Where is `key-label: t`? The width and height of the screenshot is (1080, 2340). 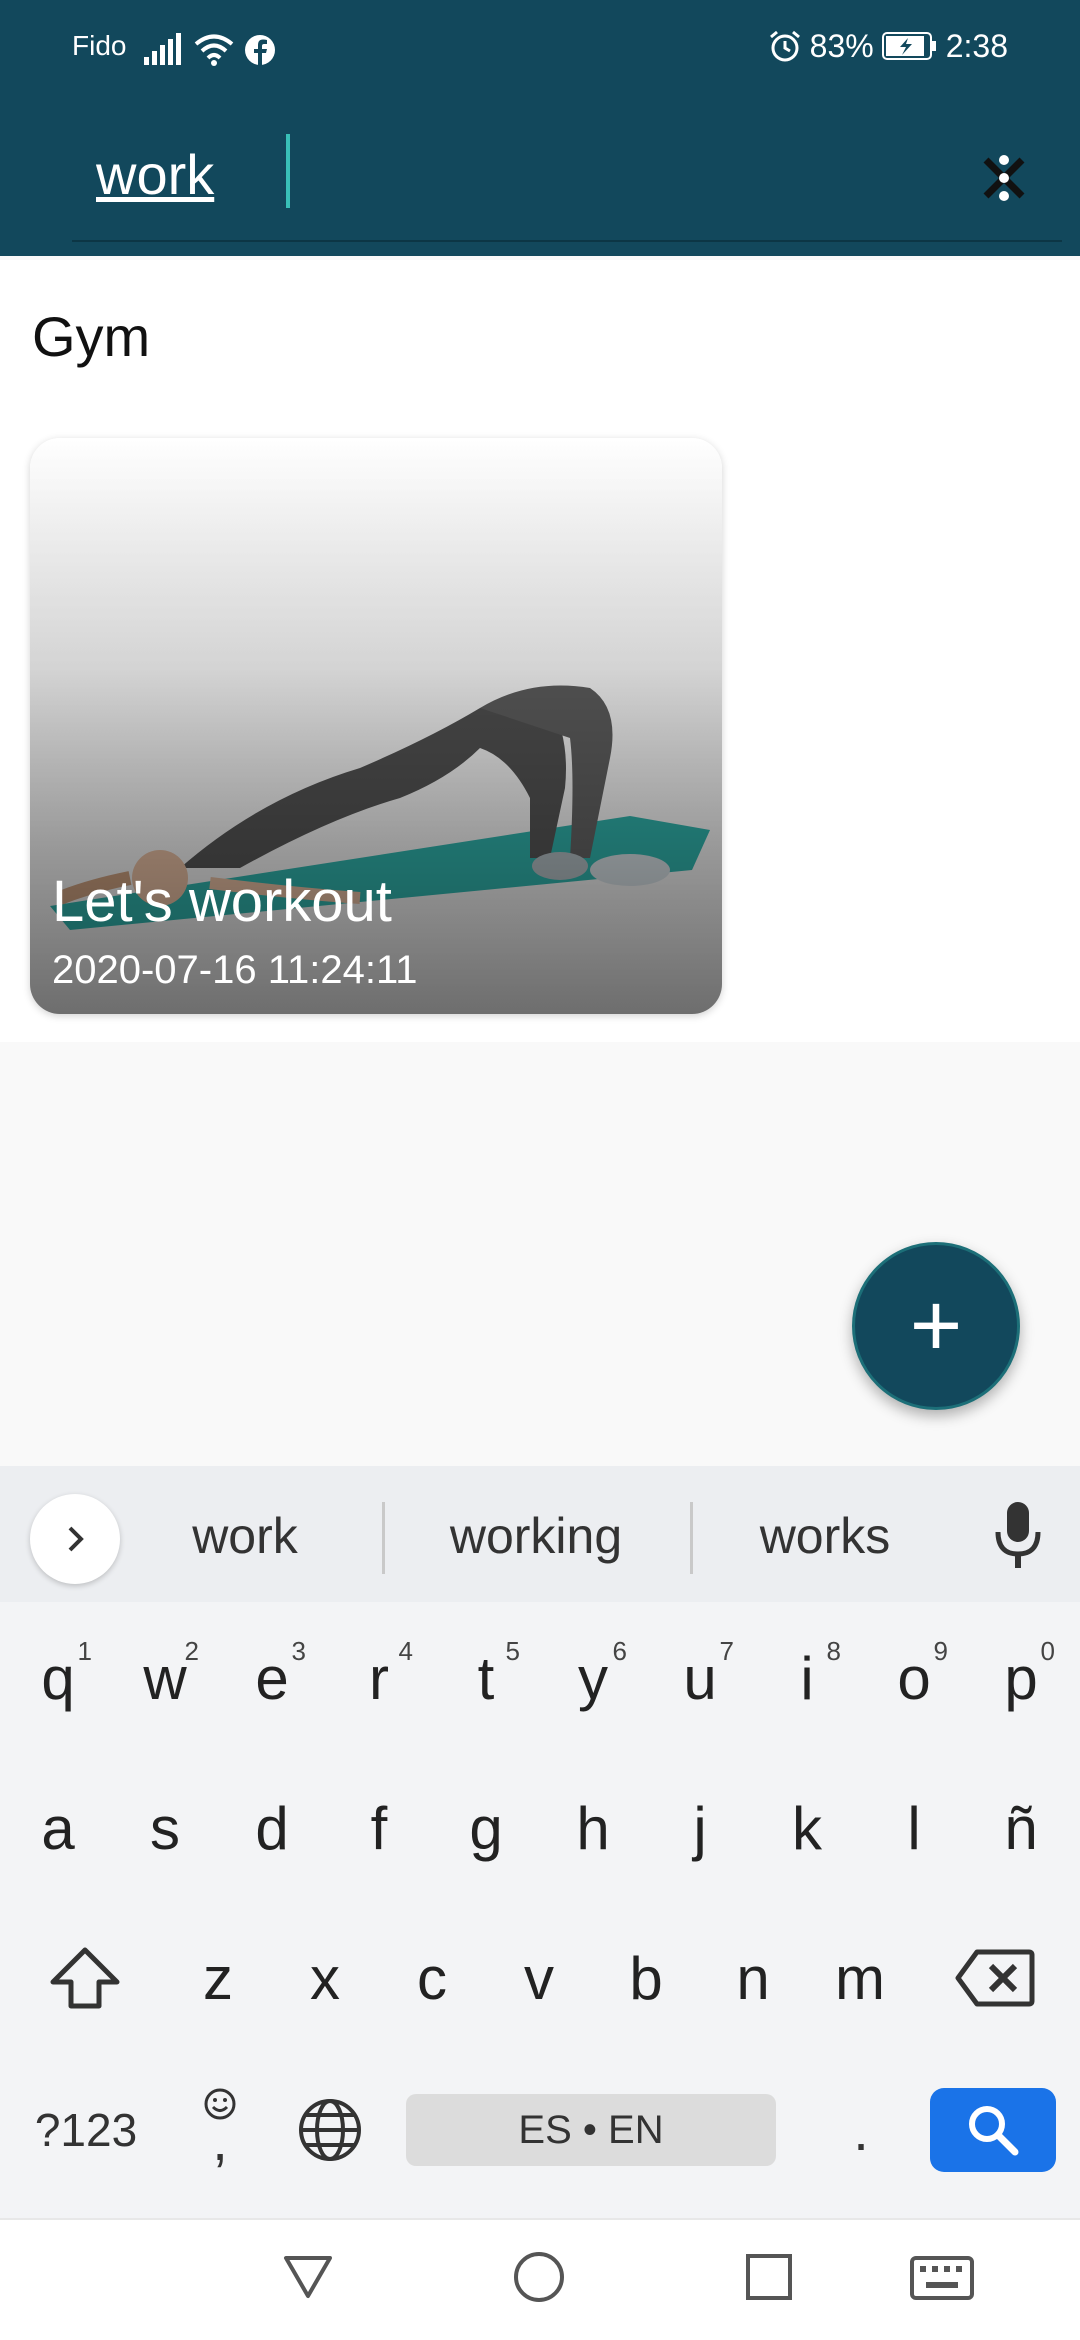
key-label: t is located at coordinates (486, 1678).